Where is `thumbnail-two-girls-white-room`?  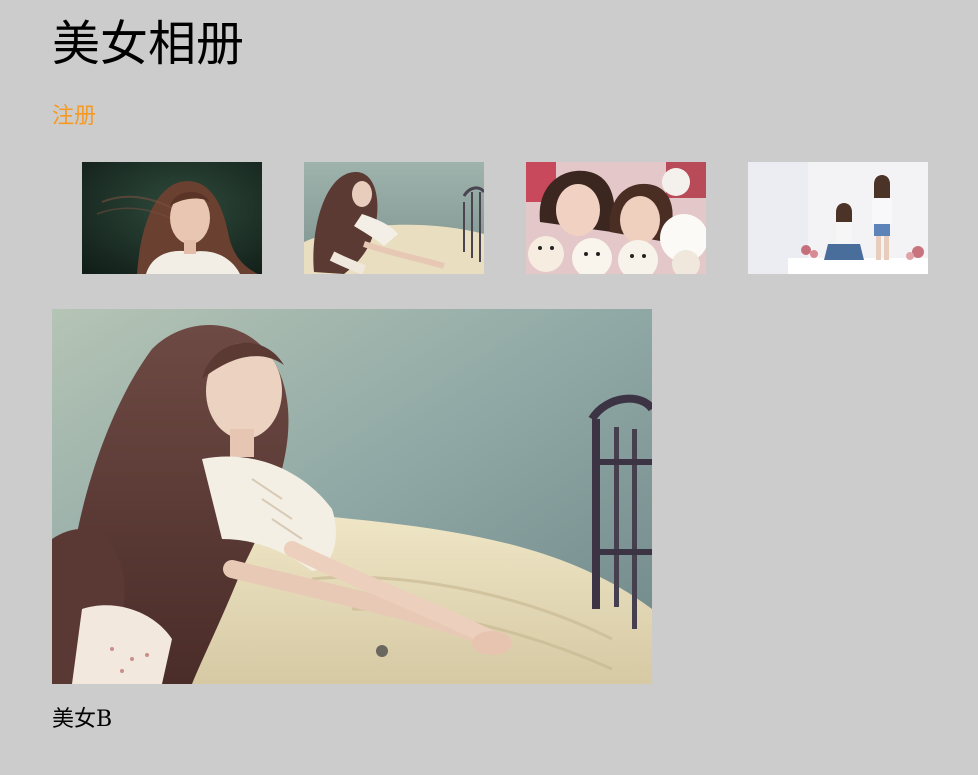
thumbnail-two-girls-white-room is located at coordinates (838, 218).